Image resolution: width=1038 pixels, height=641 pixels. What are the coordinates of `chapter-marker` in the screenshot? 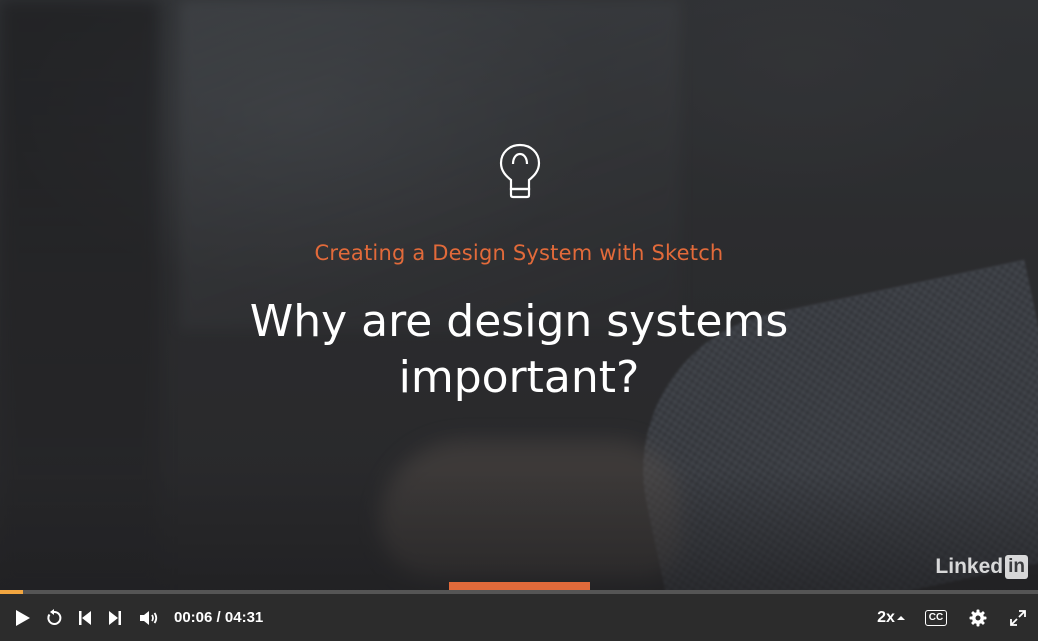 It's located at (519, 586).